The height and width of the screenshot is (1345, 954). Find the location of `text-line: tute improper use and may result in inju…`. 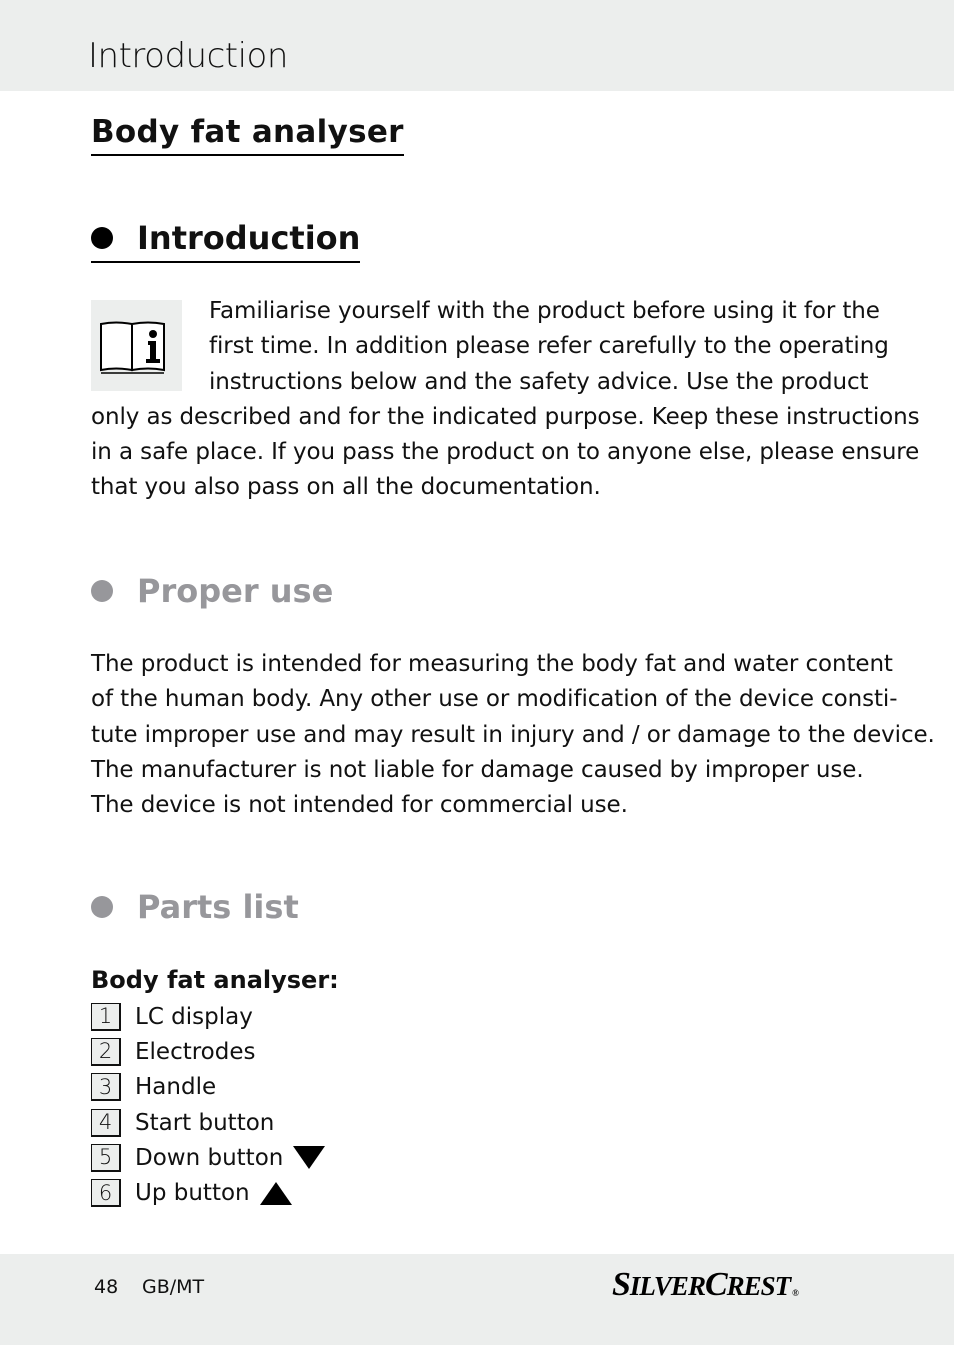

text-line: tute improper use and may result in inju… is located at coordinates (513, 734).